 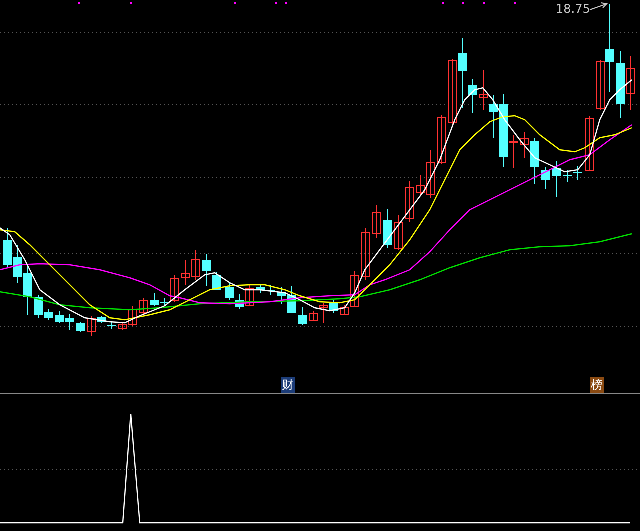 What do you see at coordinates (573, 9) in the screenshot?
I see `price-label: 18.75` at bounding box center [573, 9].